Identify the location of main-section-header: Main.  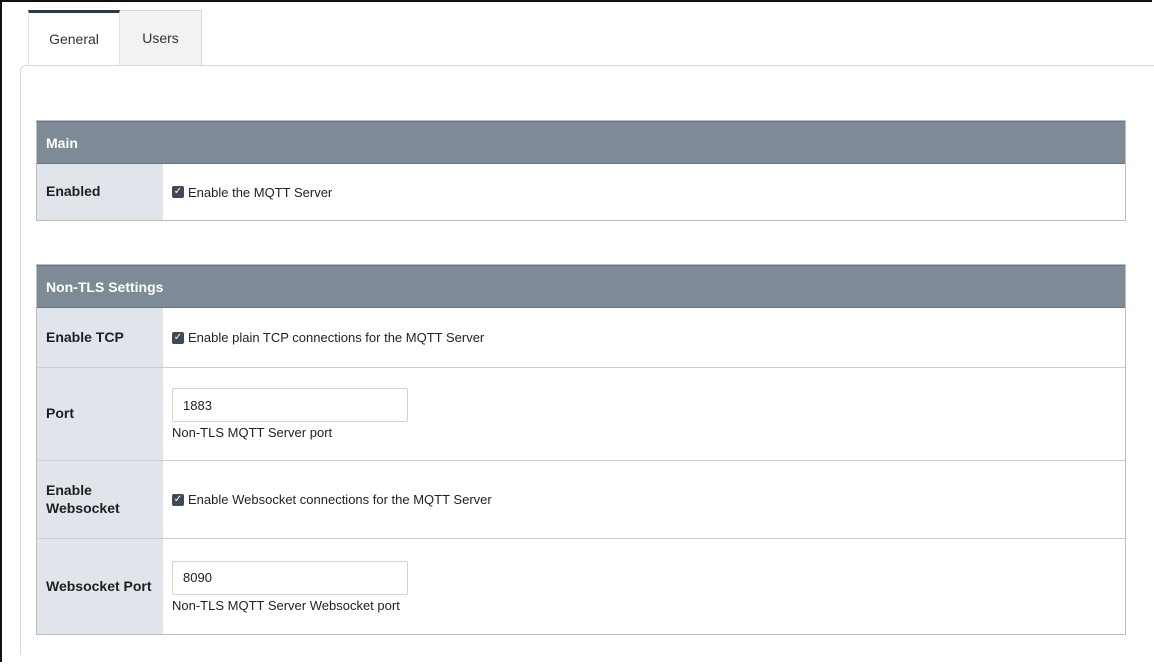
(581, 142).